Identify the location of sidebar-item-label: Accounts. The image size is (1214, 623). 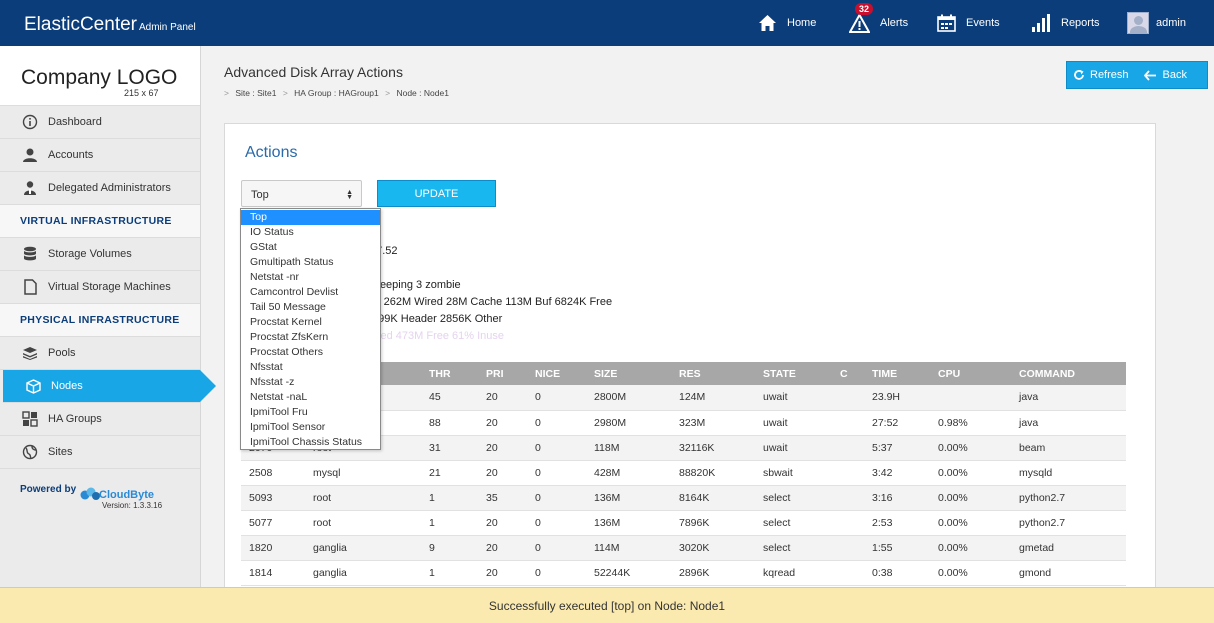
(71, 155).